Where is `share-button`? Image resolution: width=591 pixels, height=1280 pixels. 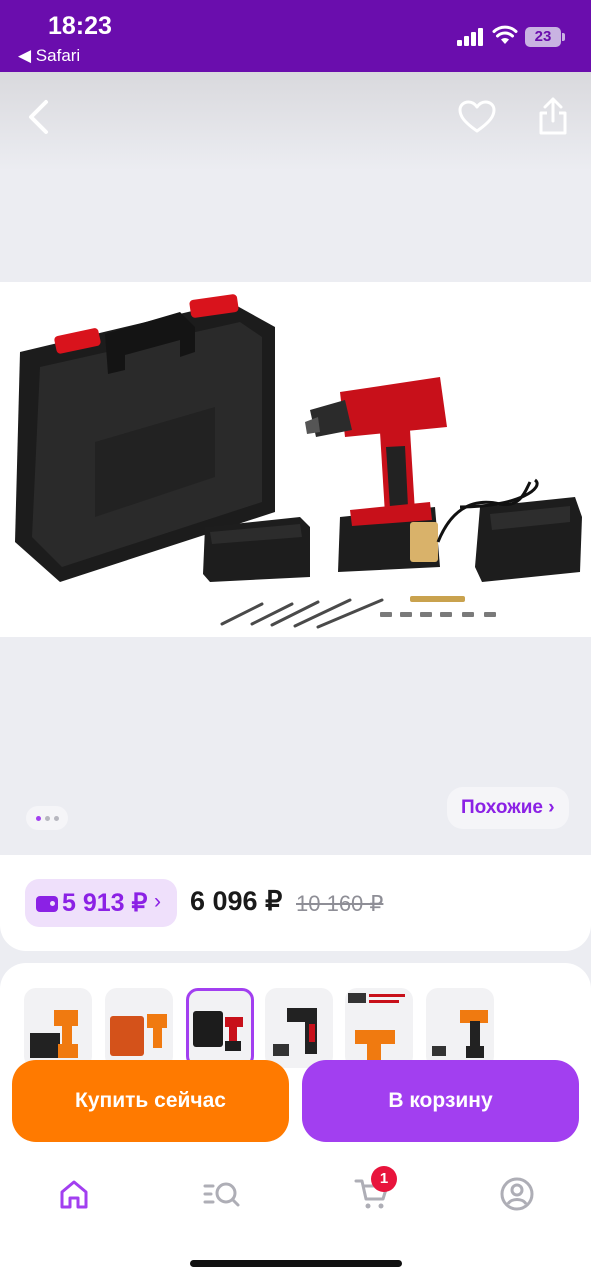 share-button is located at coordinates (553, 116).